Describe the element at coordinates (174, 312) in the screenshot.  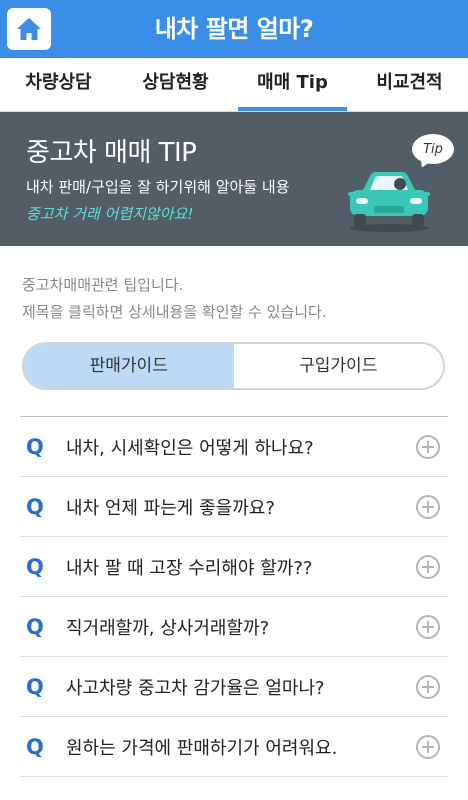
I see `intro-line-2: 제목을 클릭하면 상세내용을 확인할 수 있습니다.` at that location.